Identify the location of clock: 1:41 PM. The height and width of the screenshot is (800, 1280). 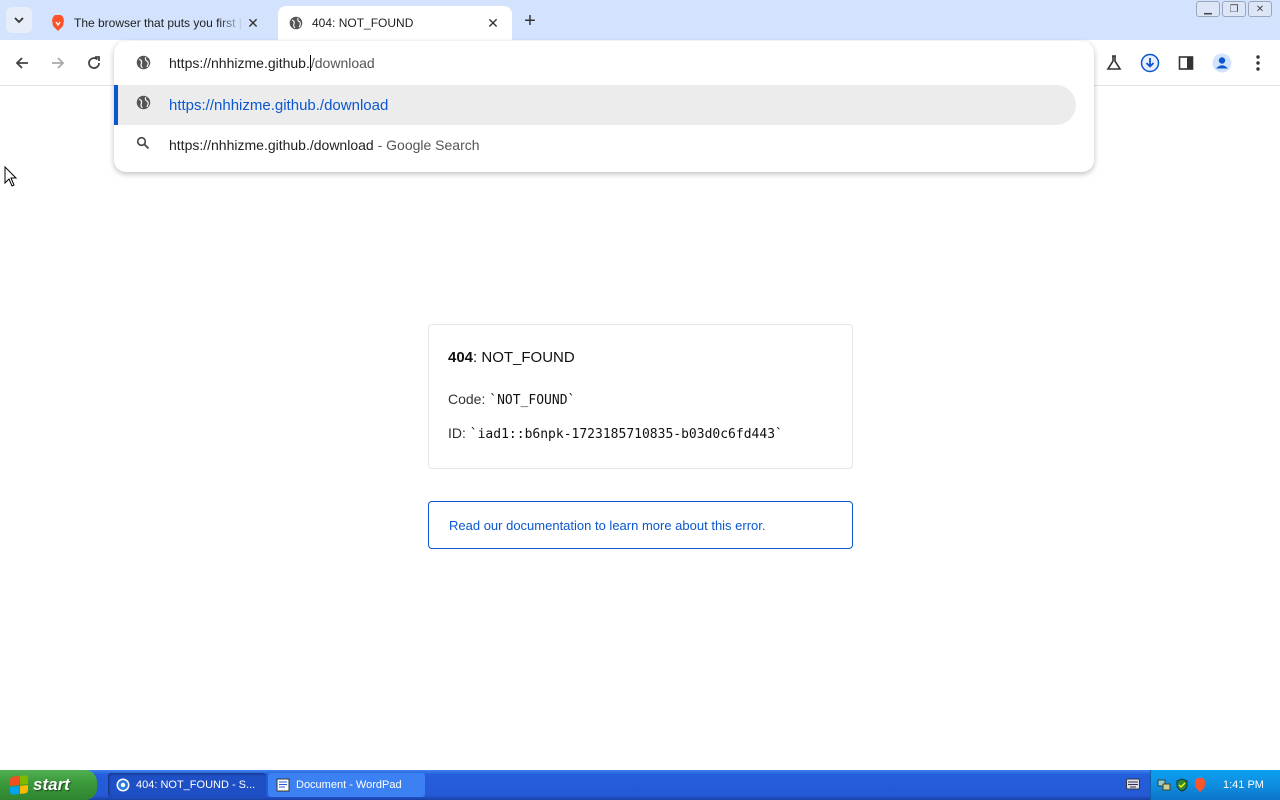
(1243, 785).